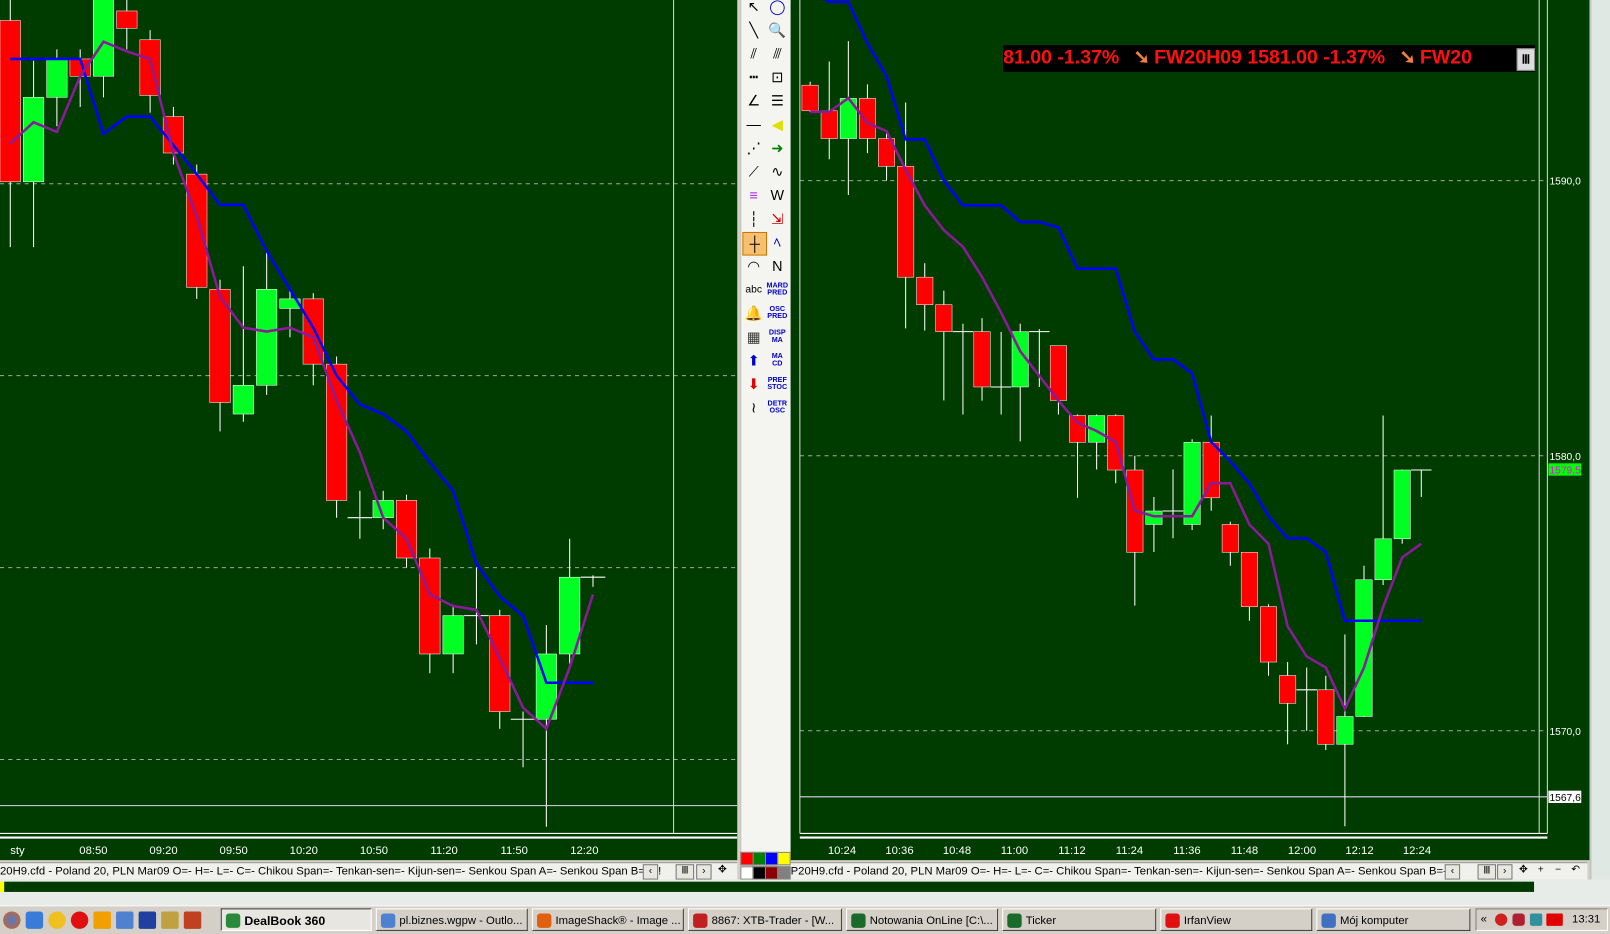 This screenshot has height=934, width=1610. Describe the element at coordinates (753, 361) in the screenshot. I see `blue-up-arrow-icon: ⬆` at that location.